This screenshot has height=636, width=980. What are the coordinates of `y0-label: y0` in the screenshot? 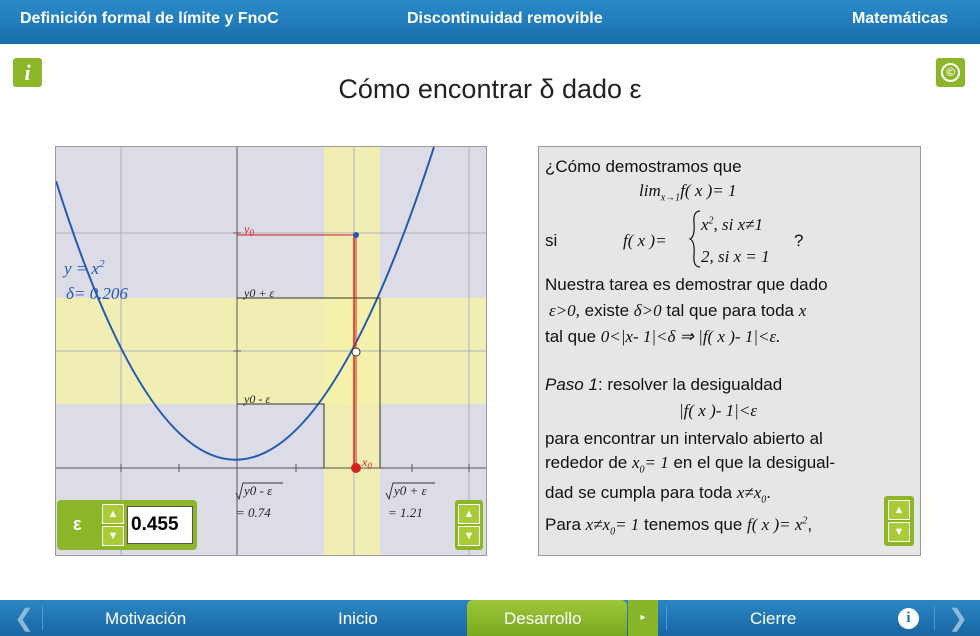 It's located at (248, 230).